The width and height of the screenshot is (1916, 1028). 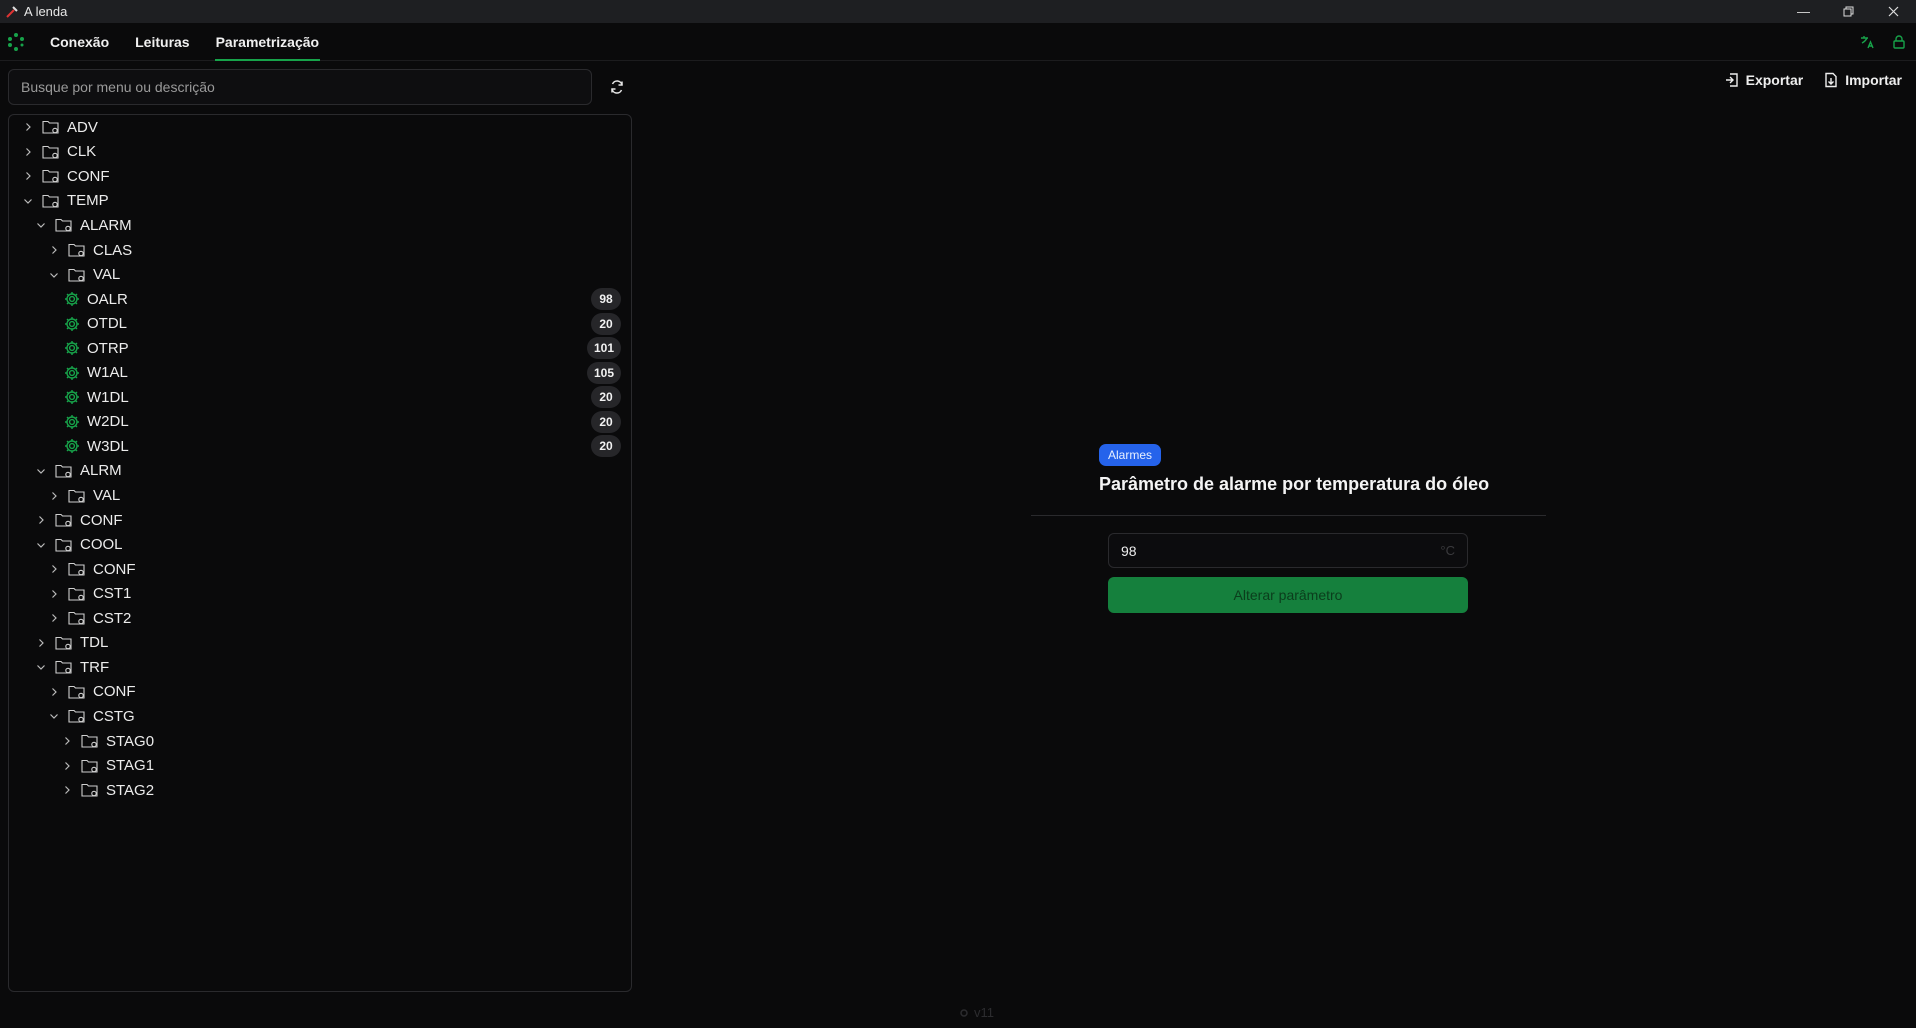 What do you see at coordinates (107, 373) in the screenshot?
I see `tree-item-label: W1AL` at bounding box center [107, 373].